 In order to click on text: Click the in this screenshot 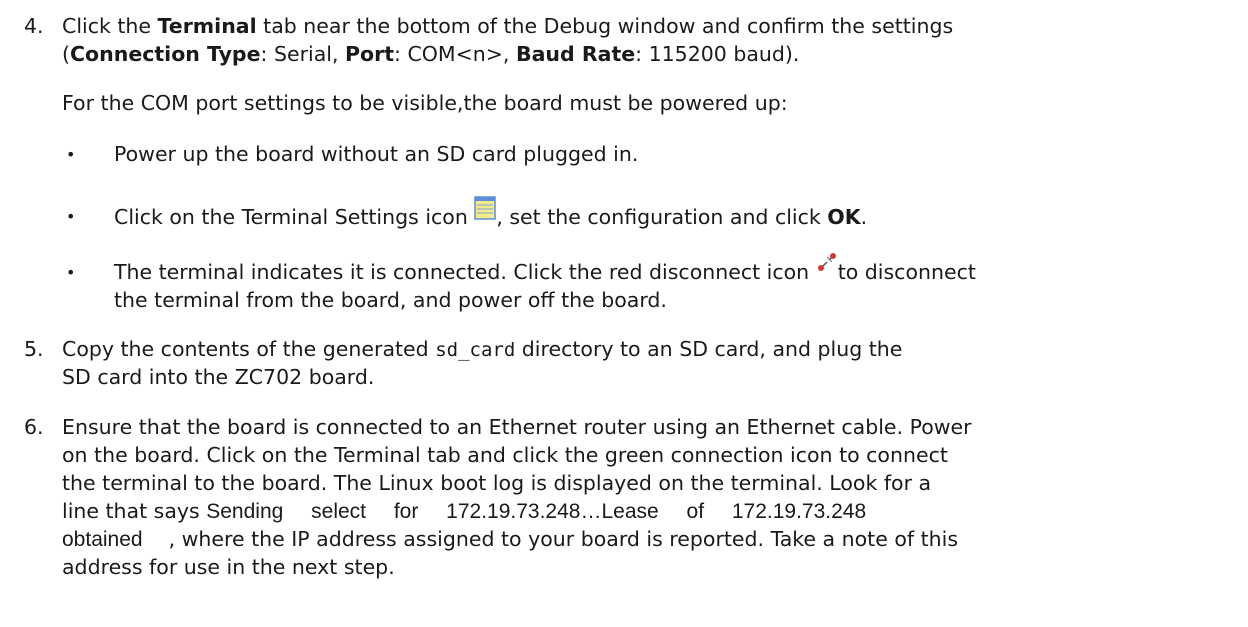, I will do `click(110, 26)`.